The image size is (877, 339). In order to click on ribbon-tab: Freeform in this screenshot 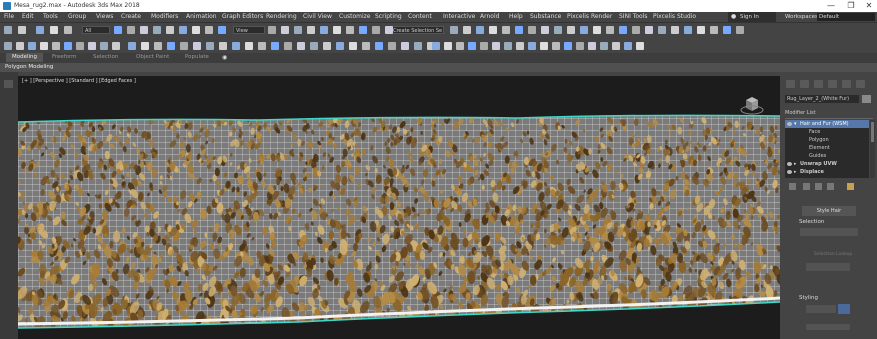, I will do `click(64, 57)`.